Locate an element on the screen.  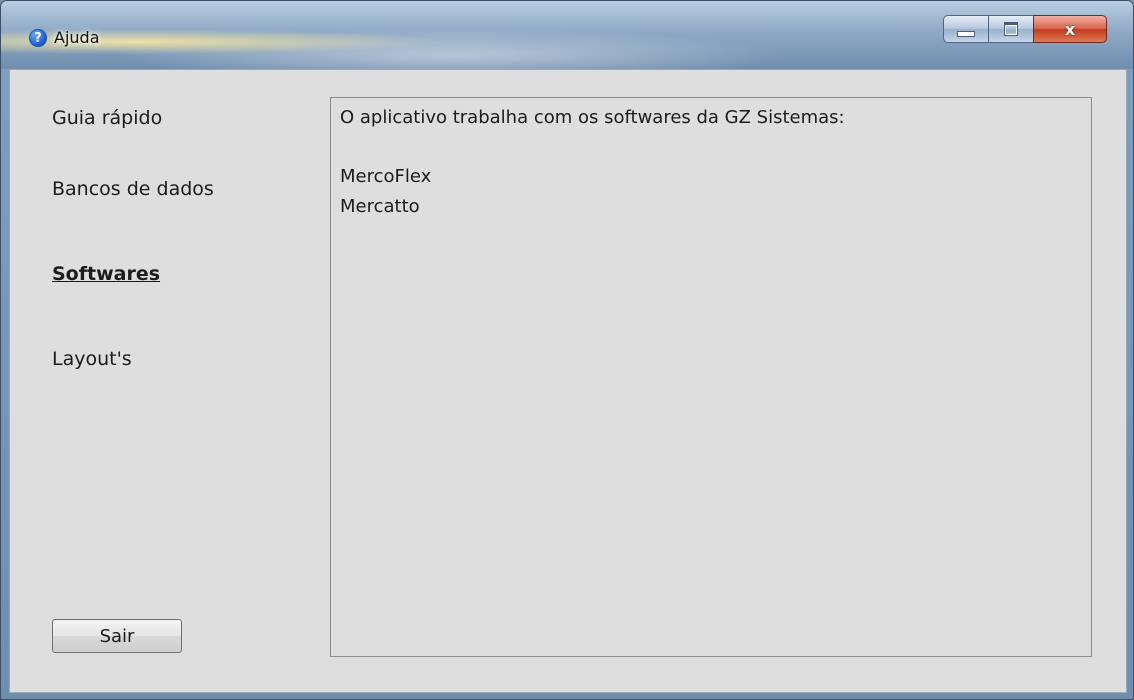
help-icon: ? is located at coordinates (38, 38).